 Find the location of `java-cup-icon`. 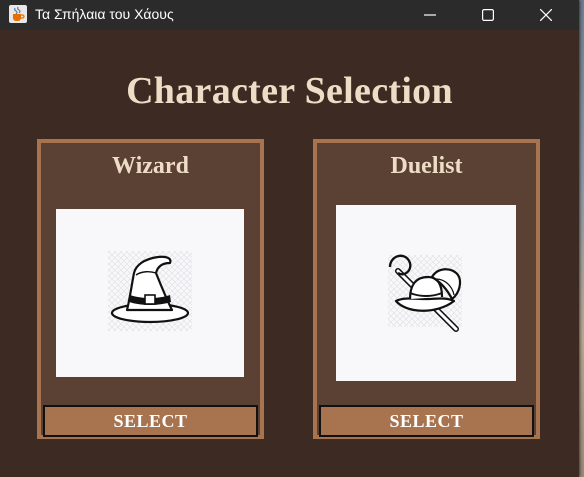

java-cup-icon is located at coordinates (18, 14).